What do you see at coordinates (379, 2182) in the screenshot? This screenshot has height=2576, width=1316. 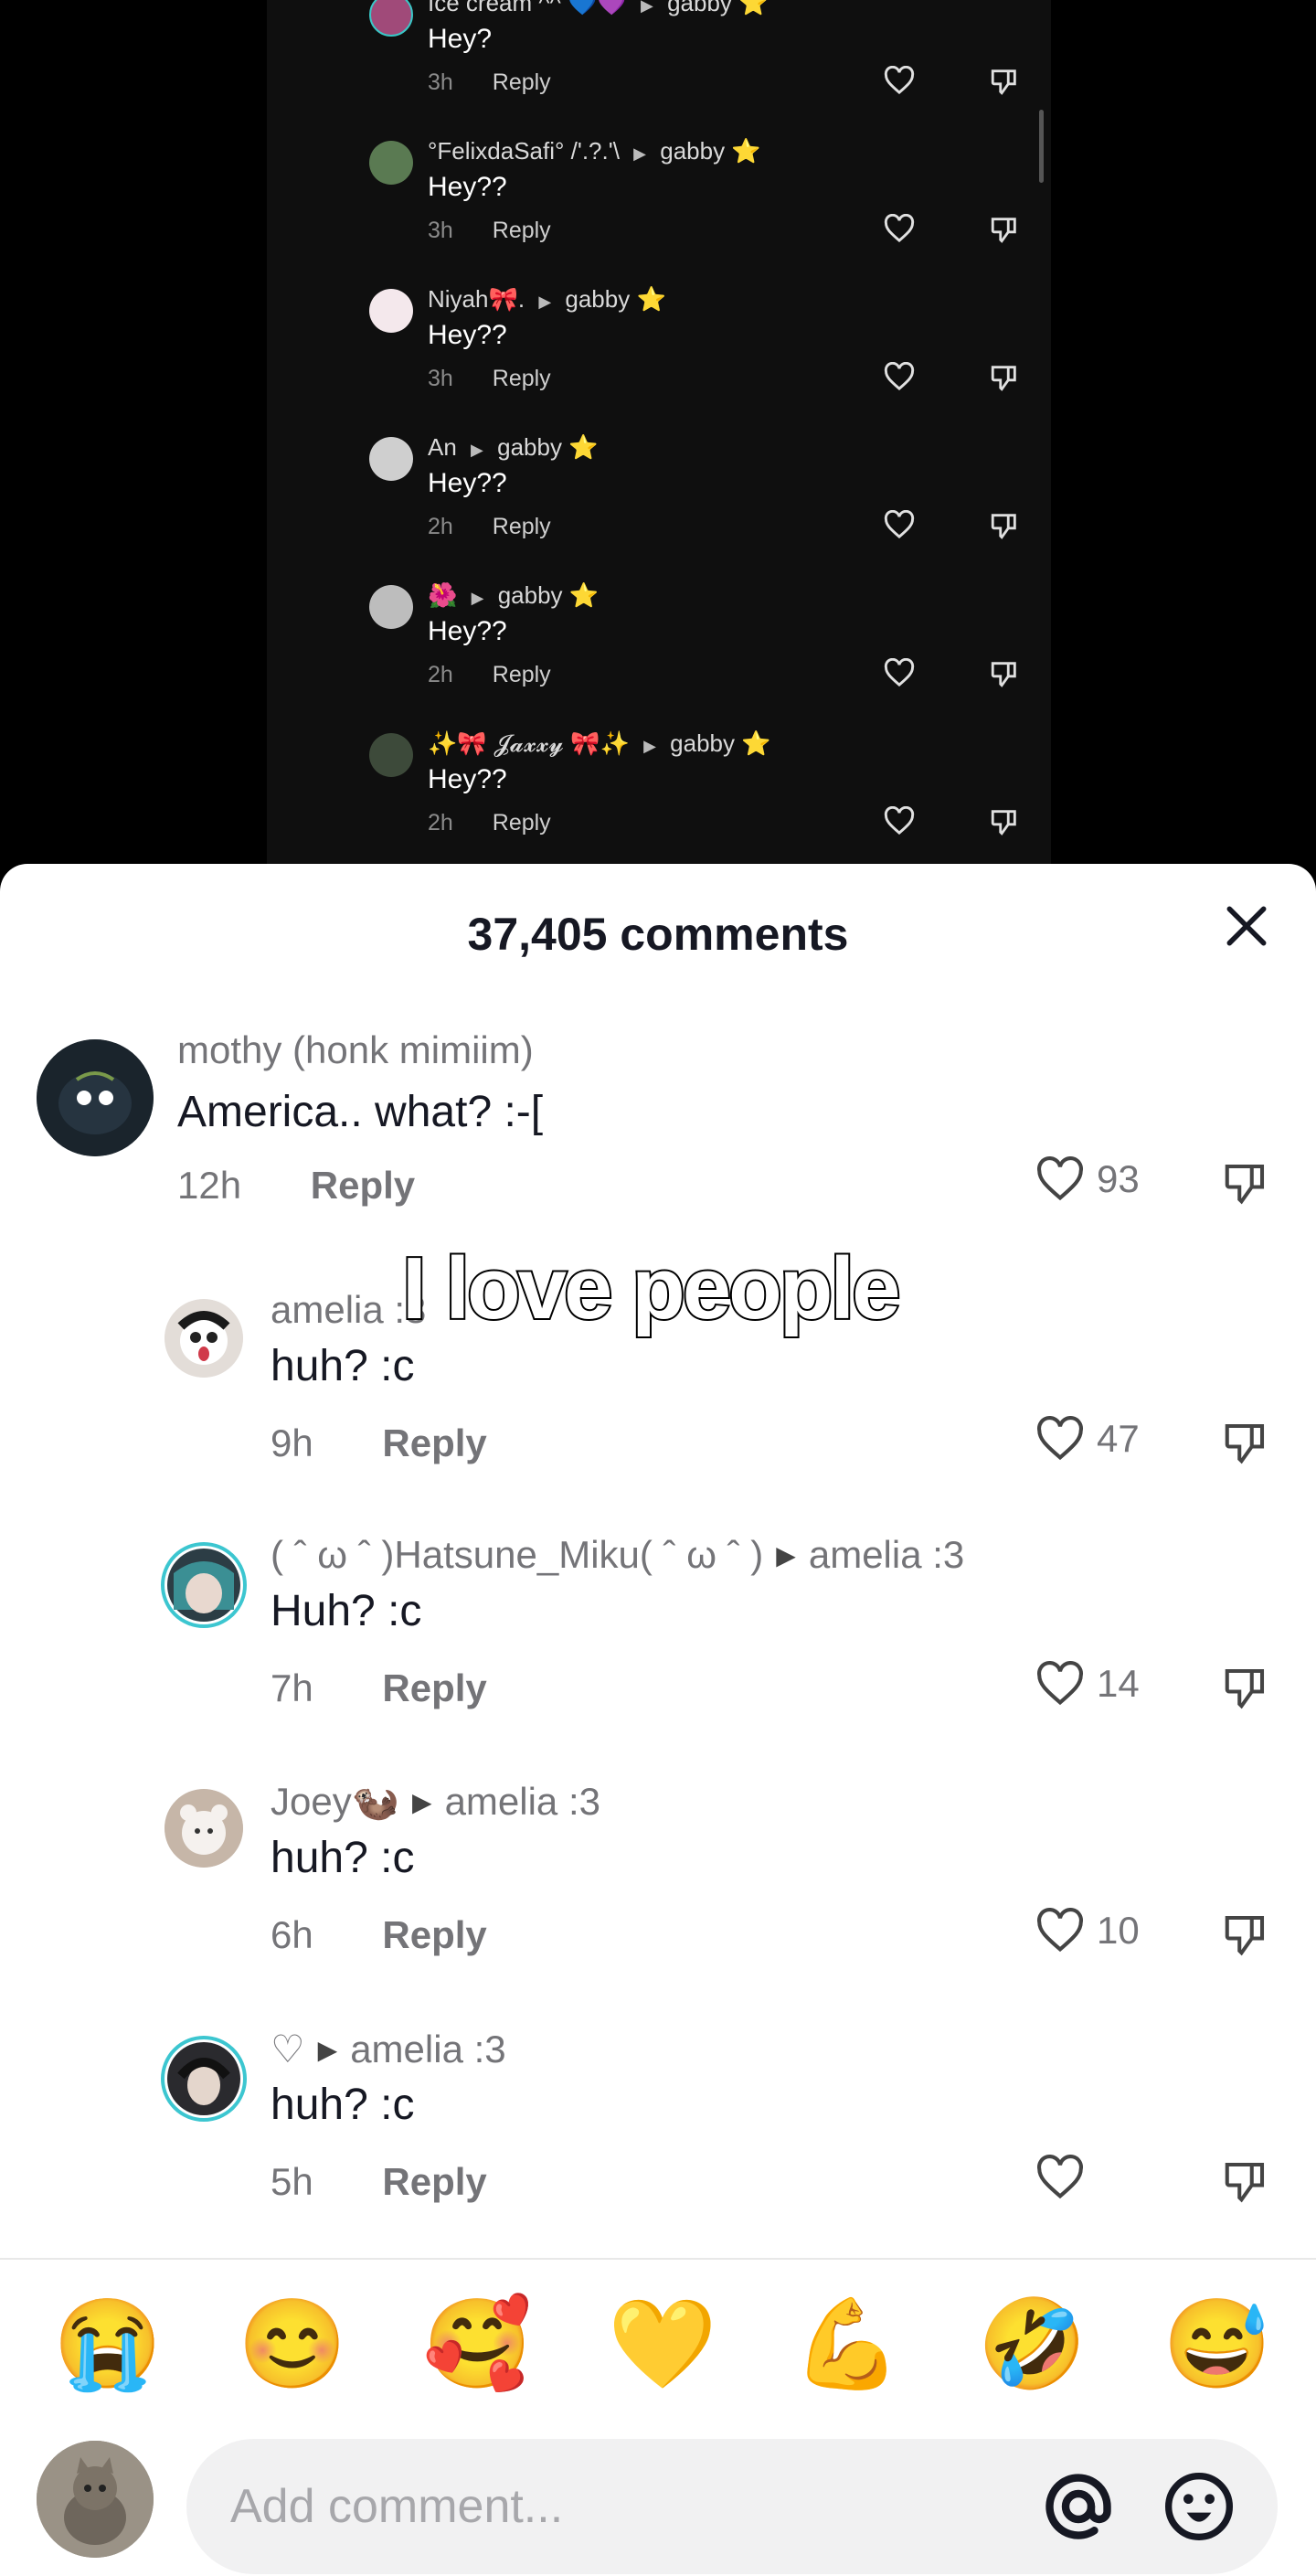 I see `comment-meta: 5h Reply` at bounding box center [379, 2182].